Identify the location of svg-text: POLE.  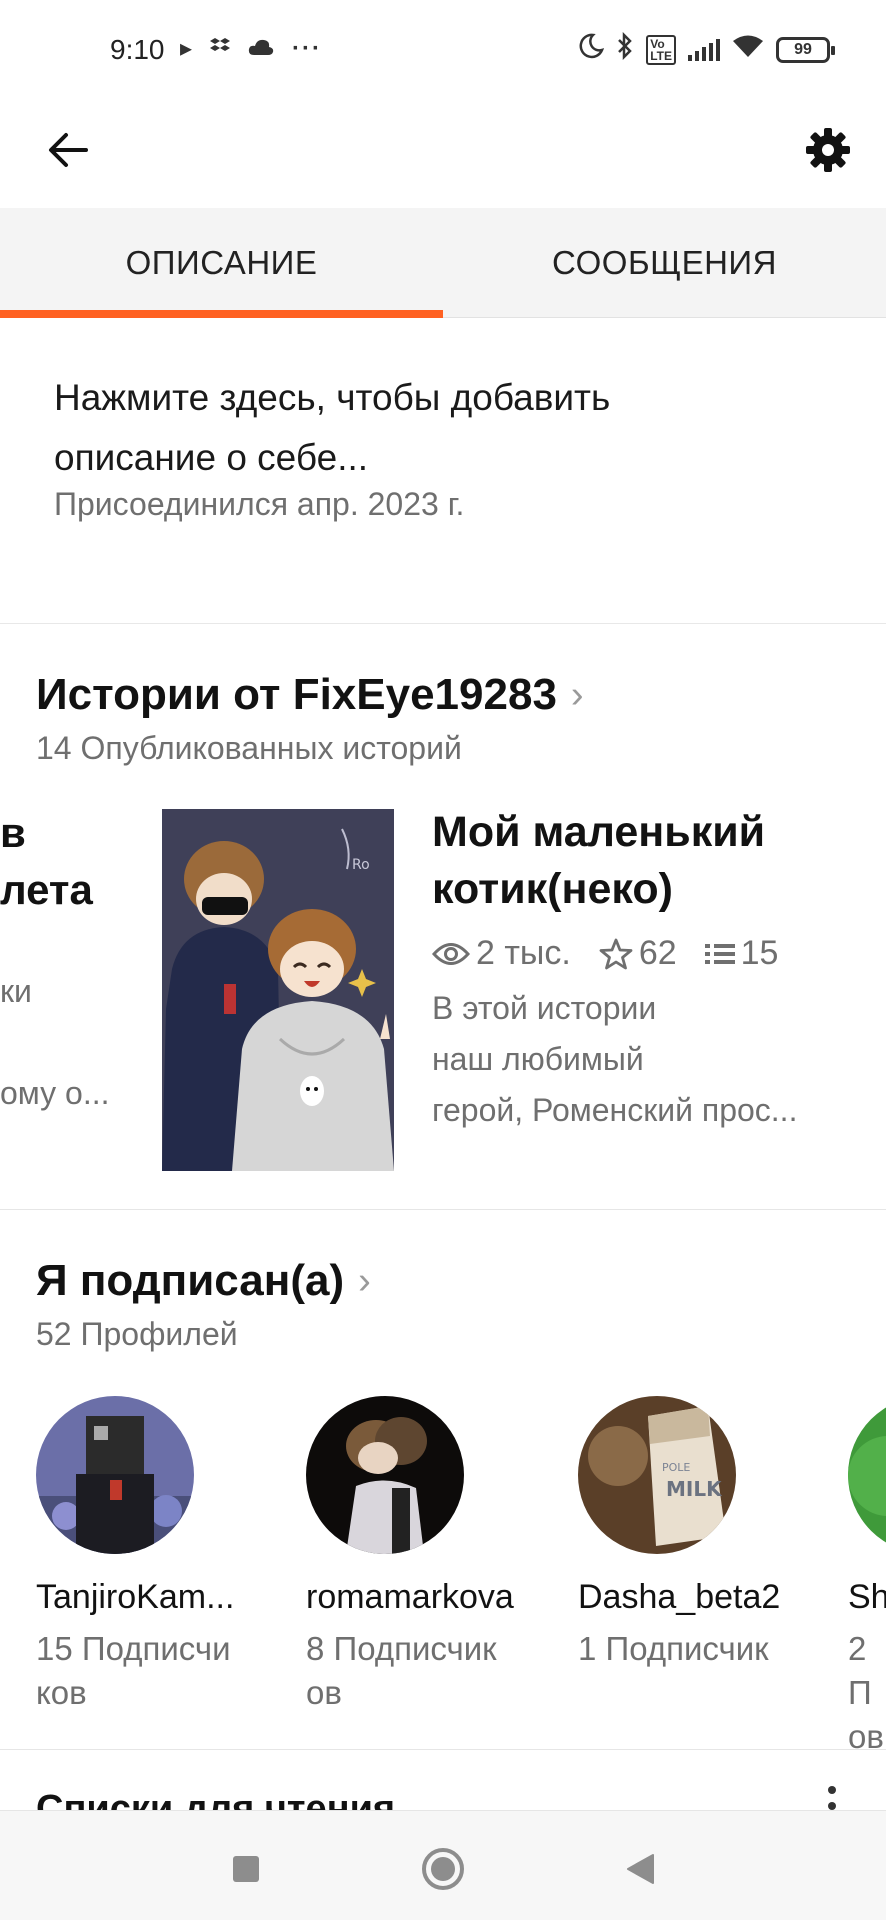
(676, 1467).